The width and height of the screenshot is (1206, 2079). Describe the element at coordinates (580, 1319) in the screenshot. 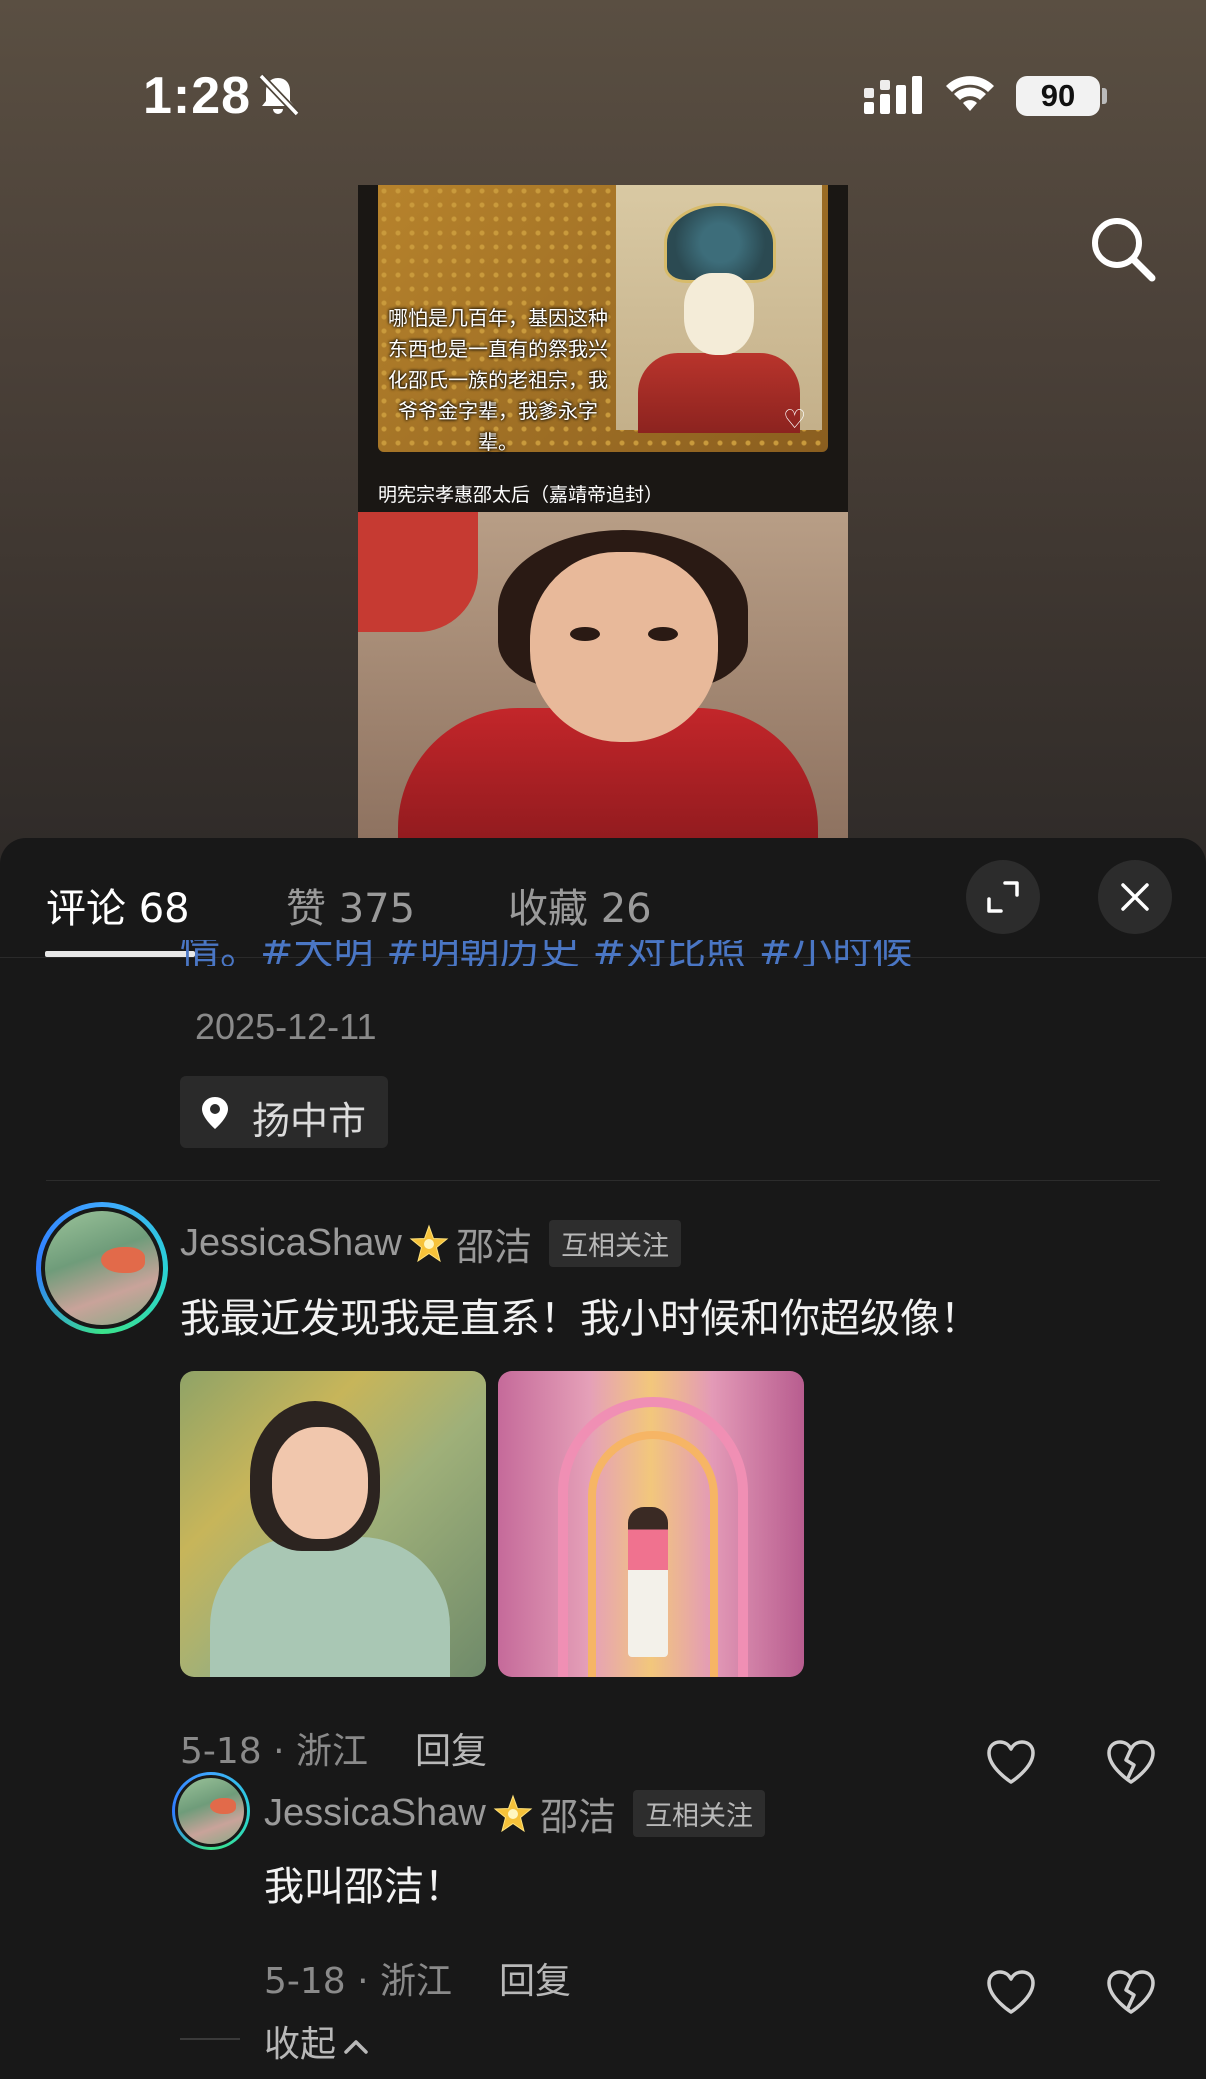

I see `comment-text: 我最近发现我是直系！我小时候和你超级像！` at that location.